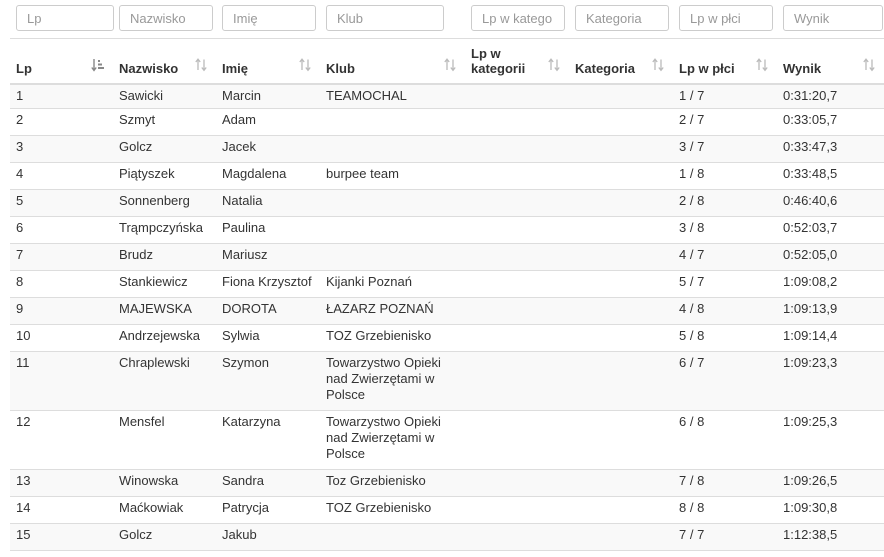  What do you see at coordinates (362, 173) in the screenshot?
I see `cell-klub: burpee team` at bounding box center [362, 173].